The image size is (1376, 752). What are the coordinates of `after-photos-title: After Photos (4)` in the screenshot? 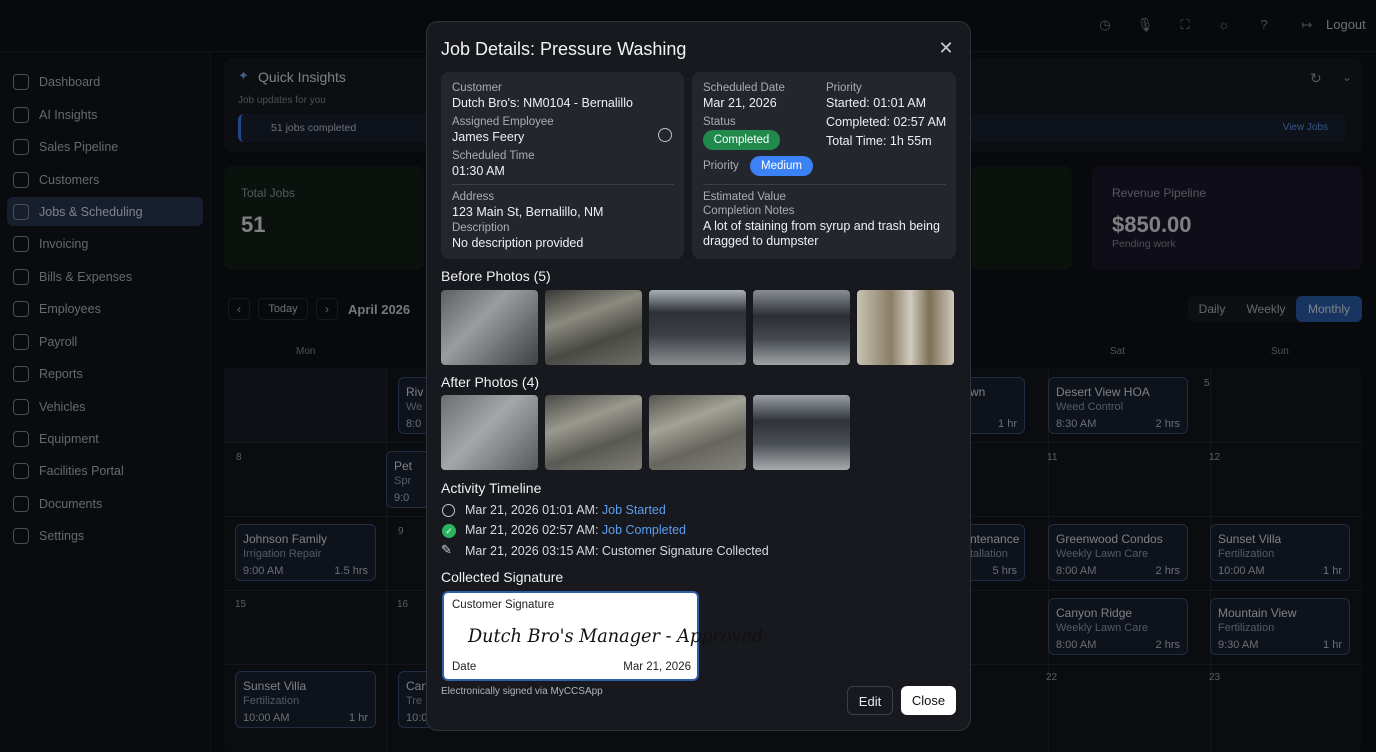 It's located at (490, 382).